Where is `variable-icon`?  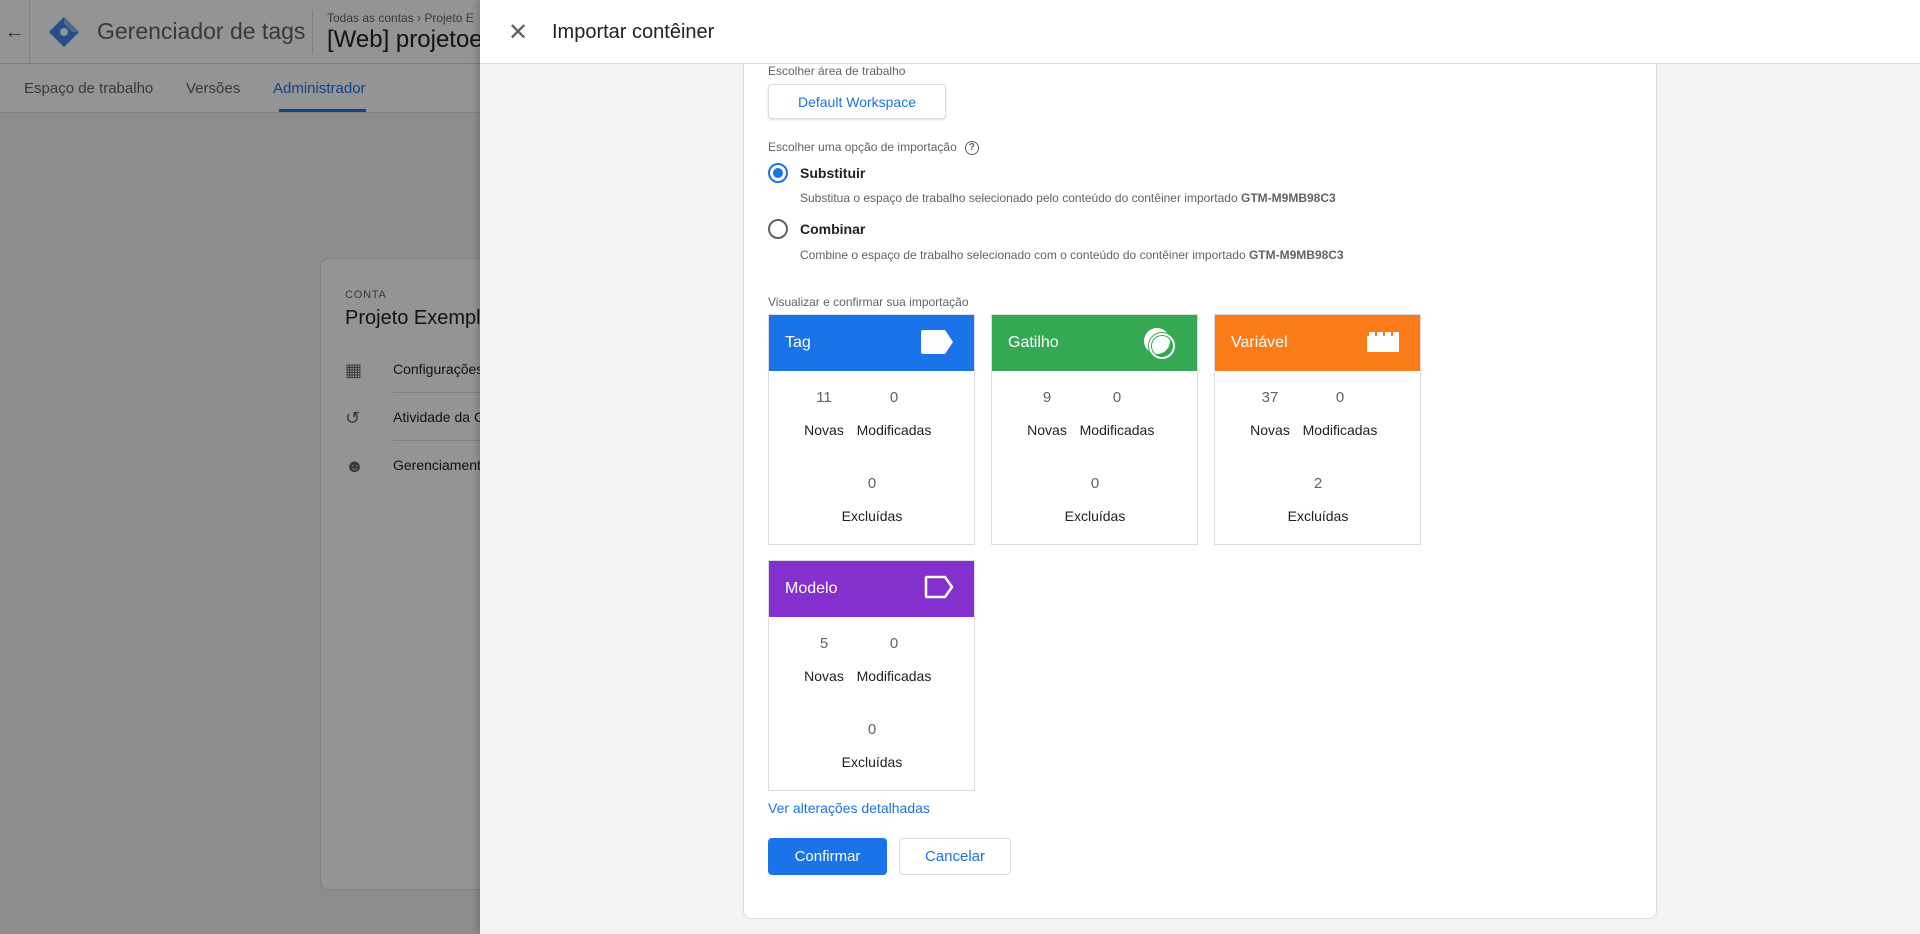 variable-icon is located at coordinates (1383, 342).